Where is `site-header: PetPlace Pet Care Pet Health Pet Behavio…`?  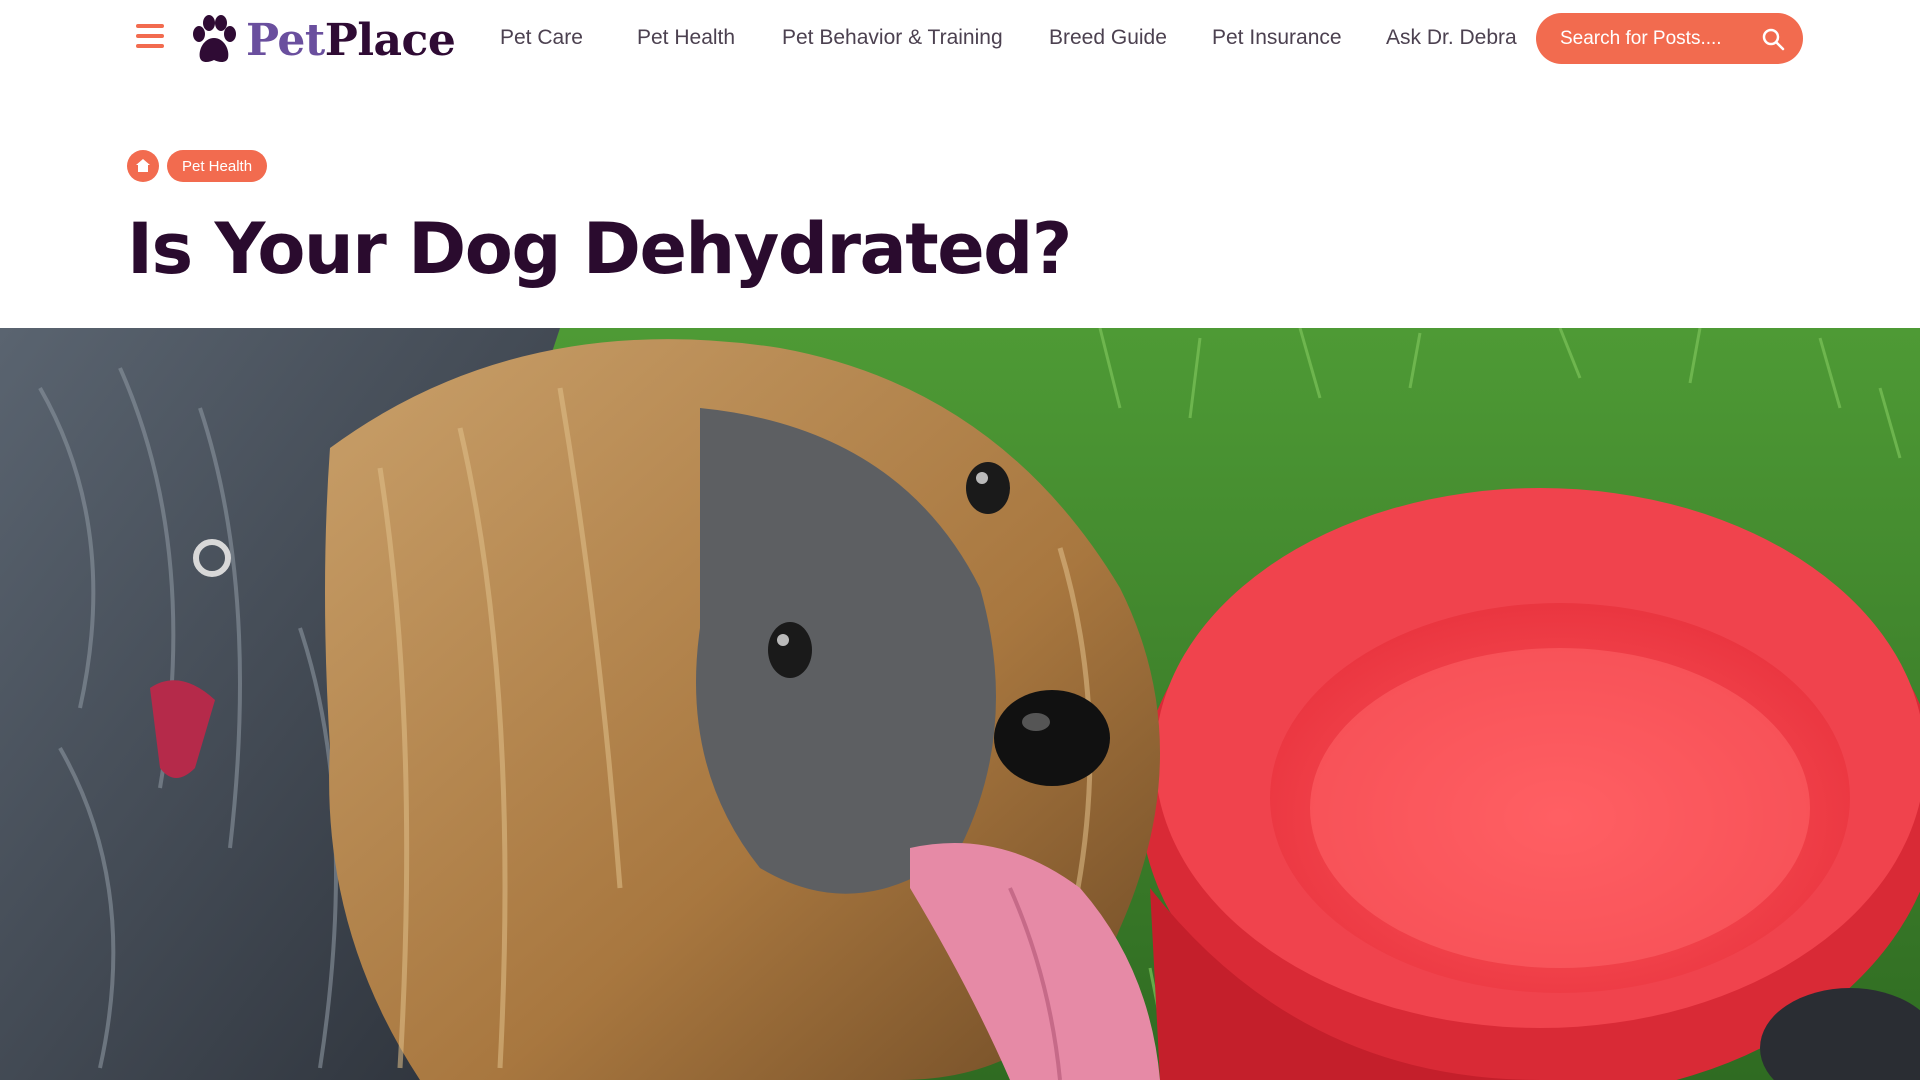 site-header: PetPlace Pet Care Pet Health Pet Behavio… is located at coordinates (960, 39).